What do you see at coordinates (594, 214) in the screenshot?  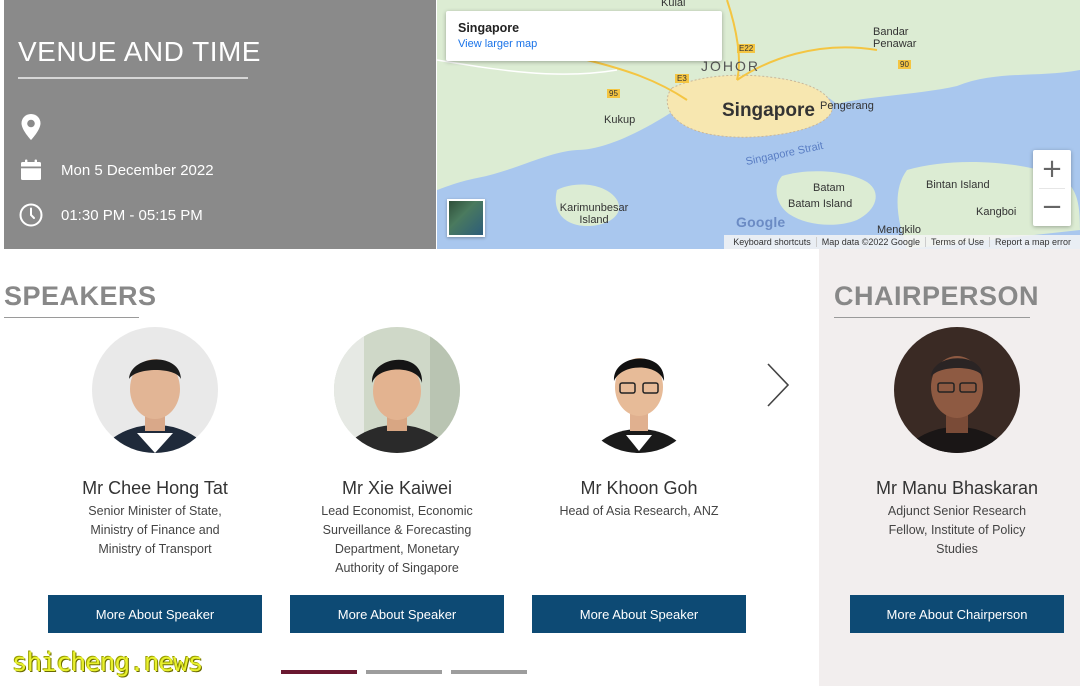 I see `map-label-karimunbesar-island: Karimunbesar Island` at bounding box center [594, 214].